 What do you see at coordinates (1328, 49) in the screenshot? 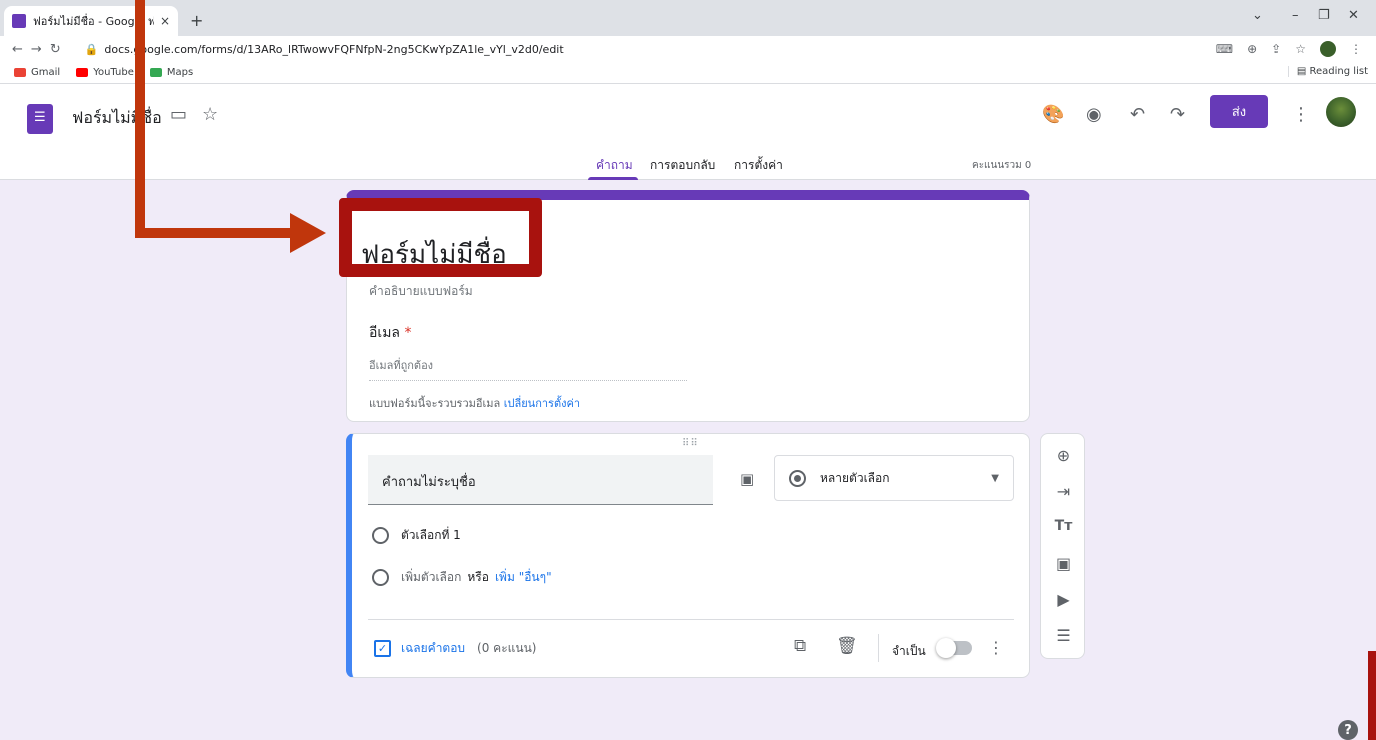
I see `profile-avatar` at bounding box center [1328, 49].